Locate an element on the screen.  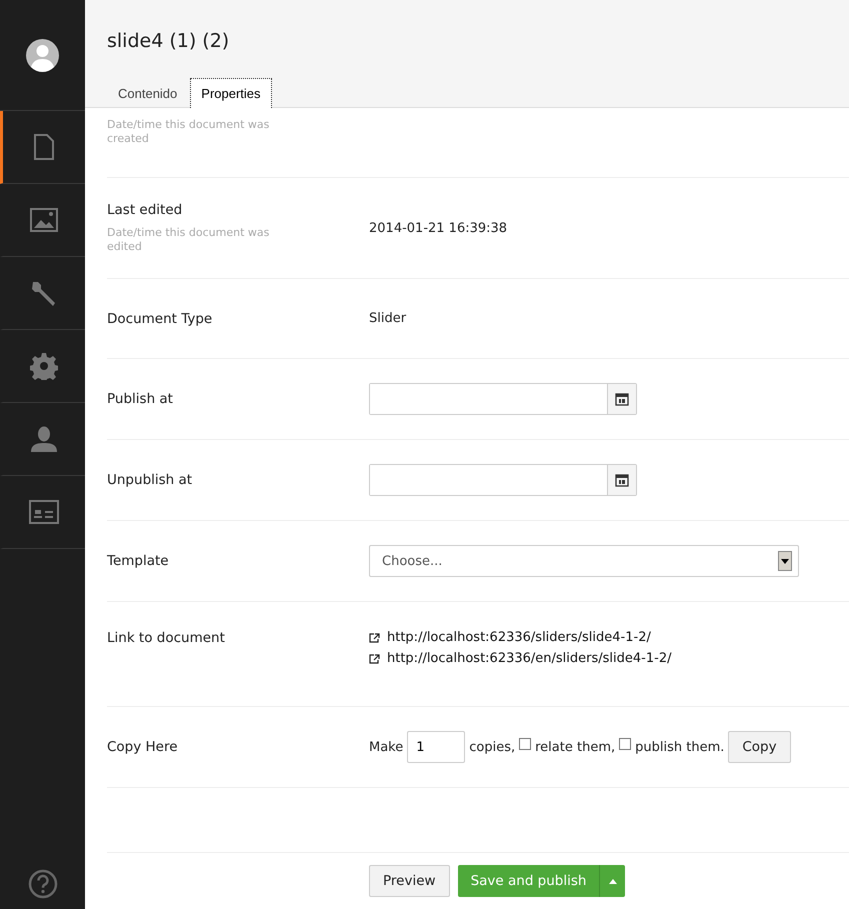
document-link: http://localhost:62336/en/sliders/slide4-1-2/ is located at coordinates (609, 658).